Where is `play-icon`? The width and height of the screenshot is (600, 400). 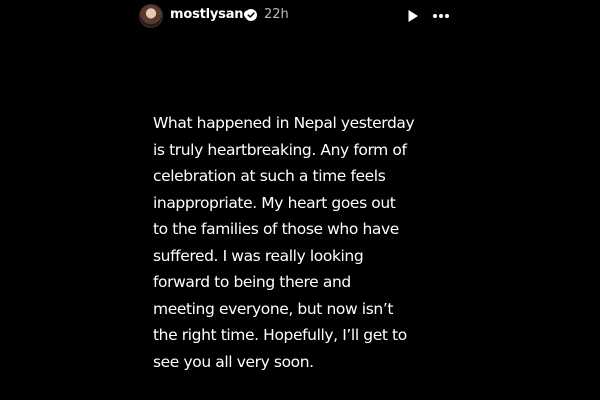 play-icon is located at coordinates (413, 16).